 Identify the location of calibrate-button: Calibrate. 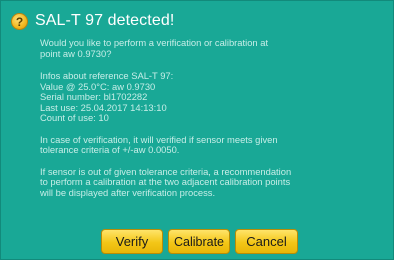
(199, 241).